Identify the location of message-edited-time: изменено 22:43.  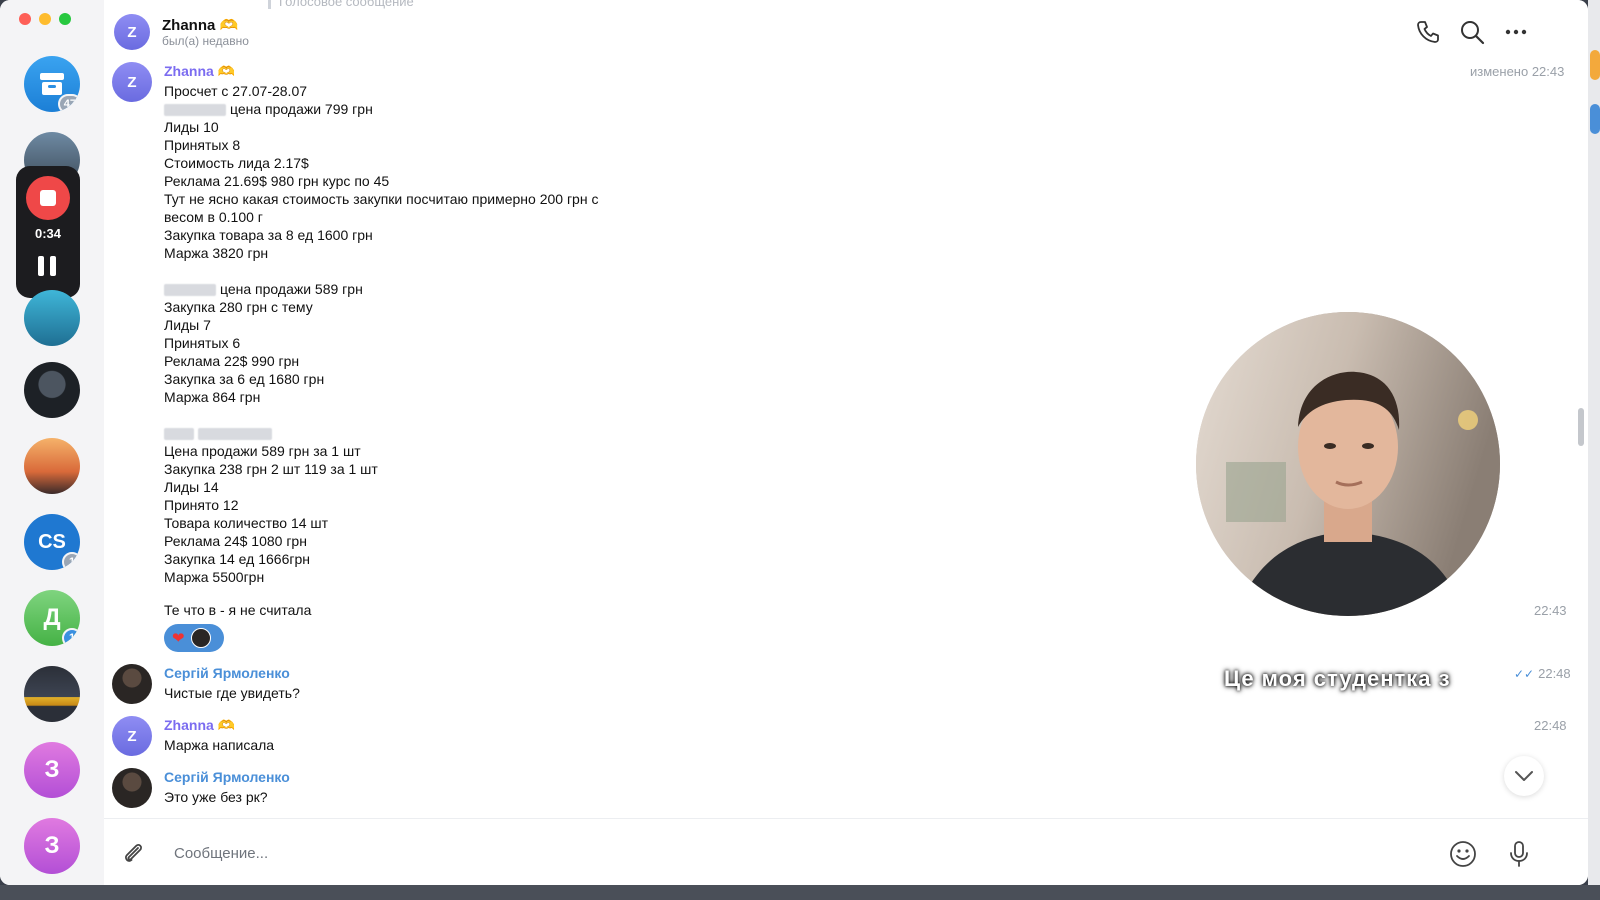
(1517, 71).